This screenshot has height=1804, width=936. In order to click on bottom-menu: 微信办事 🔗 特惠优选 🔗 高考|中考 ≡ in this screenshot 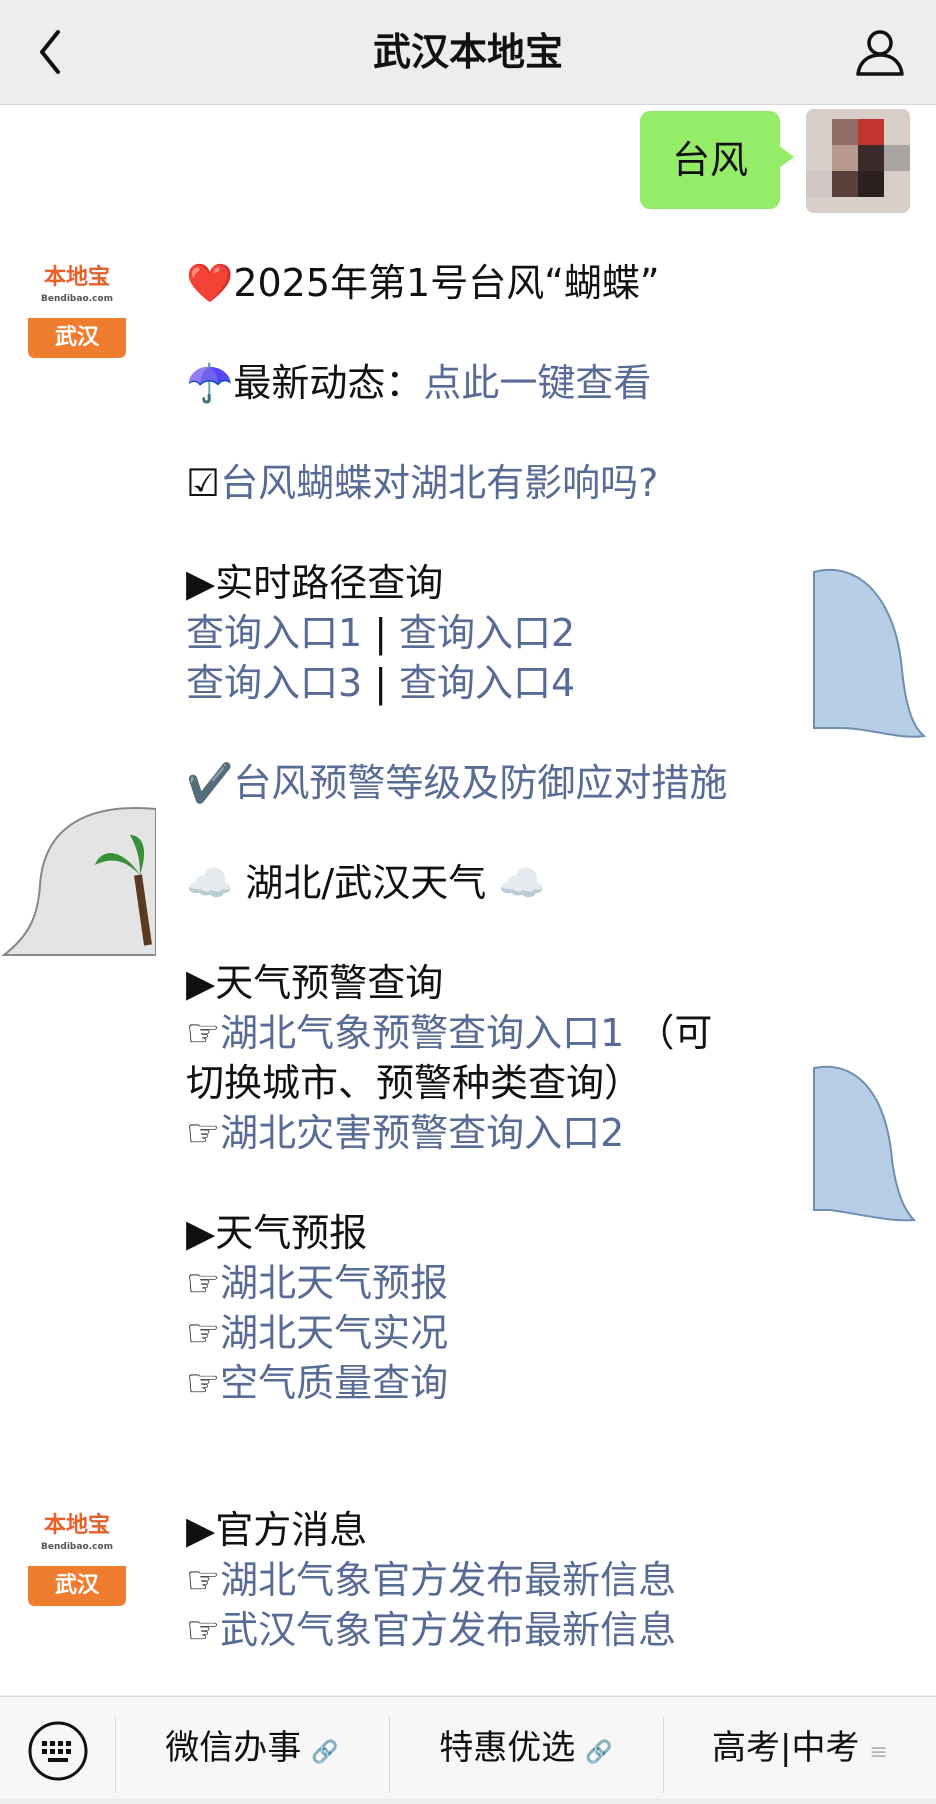, I will do `click(468, 1747)`.